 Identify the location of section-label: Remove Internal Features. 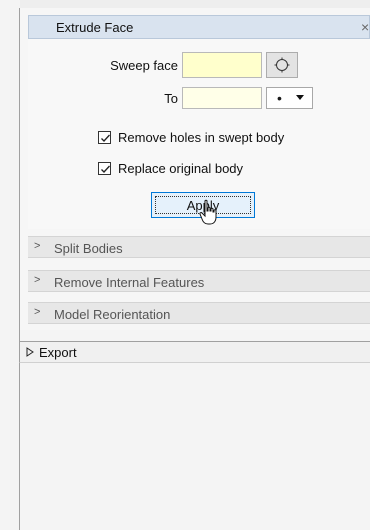
(129, 282).